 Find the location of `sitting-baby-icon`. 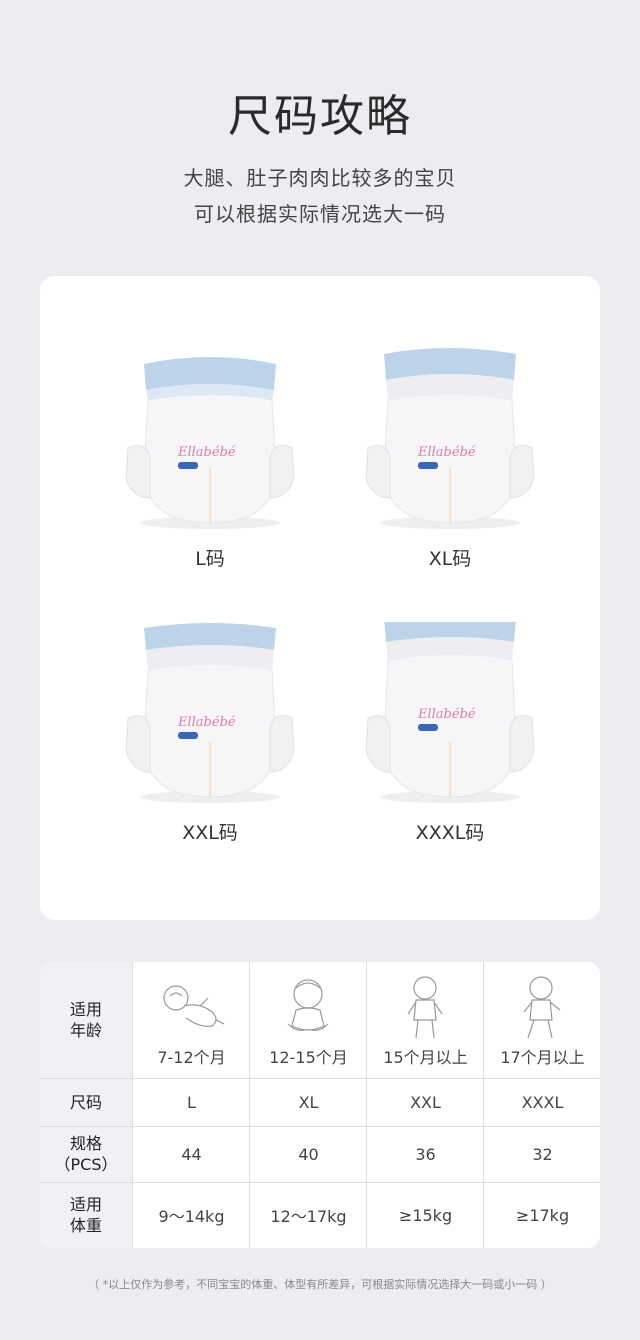

sitting-baby-icon is located at coordinates (308, 1005).